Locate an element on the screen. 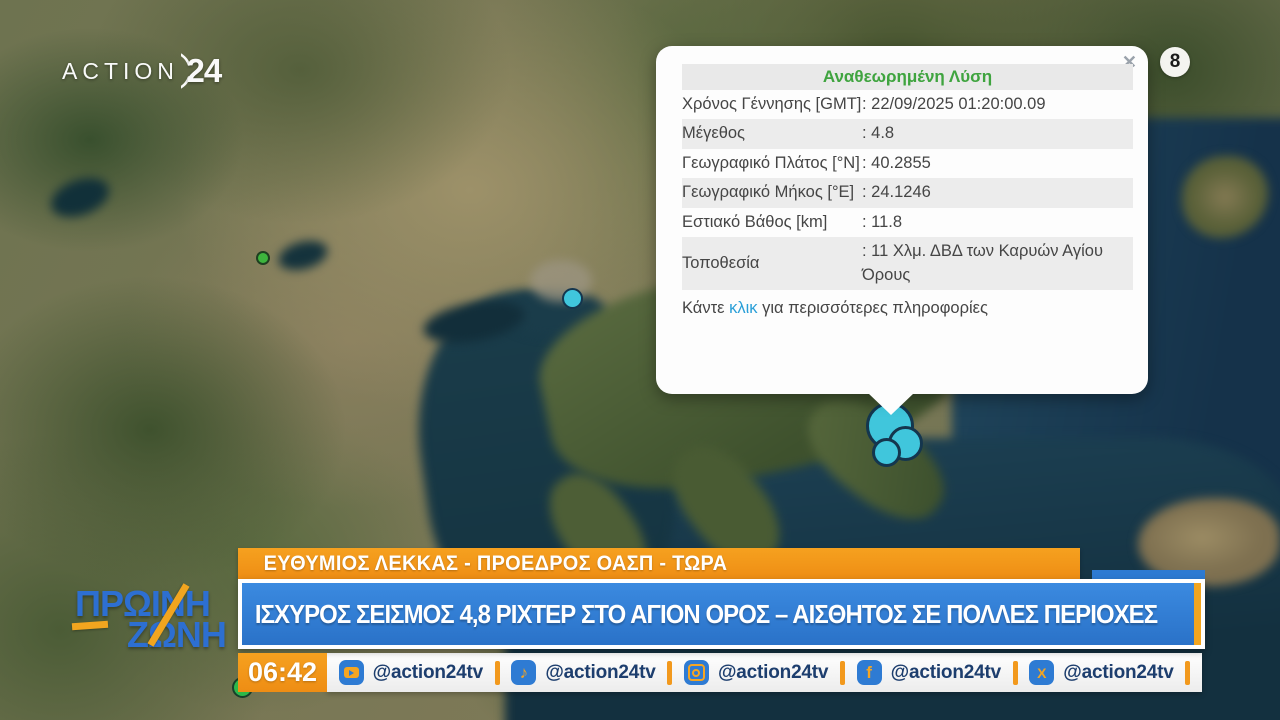  age-rating-value: 8 is located at coordinates (1175, 61).